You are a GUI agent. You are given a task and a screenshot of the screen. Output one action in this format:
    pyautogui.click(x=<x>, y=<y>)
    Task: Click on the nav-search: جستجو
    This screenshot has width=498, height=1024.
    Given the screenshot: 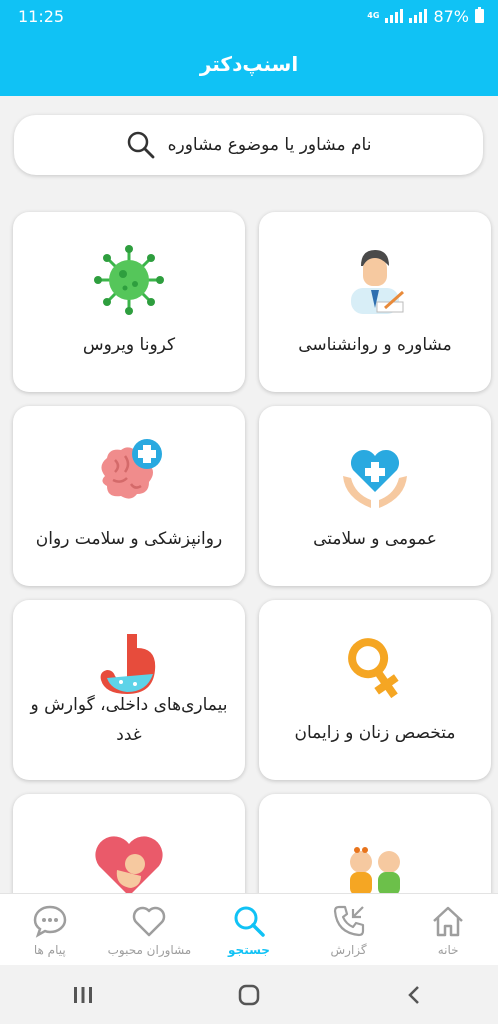 What is the action you would take?
    pyautogui.click(x=249, y=929)
    